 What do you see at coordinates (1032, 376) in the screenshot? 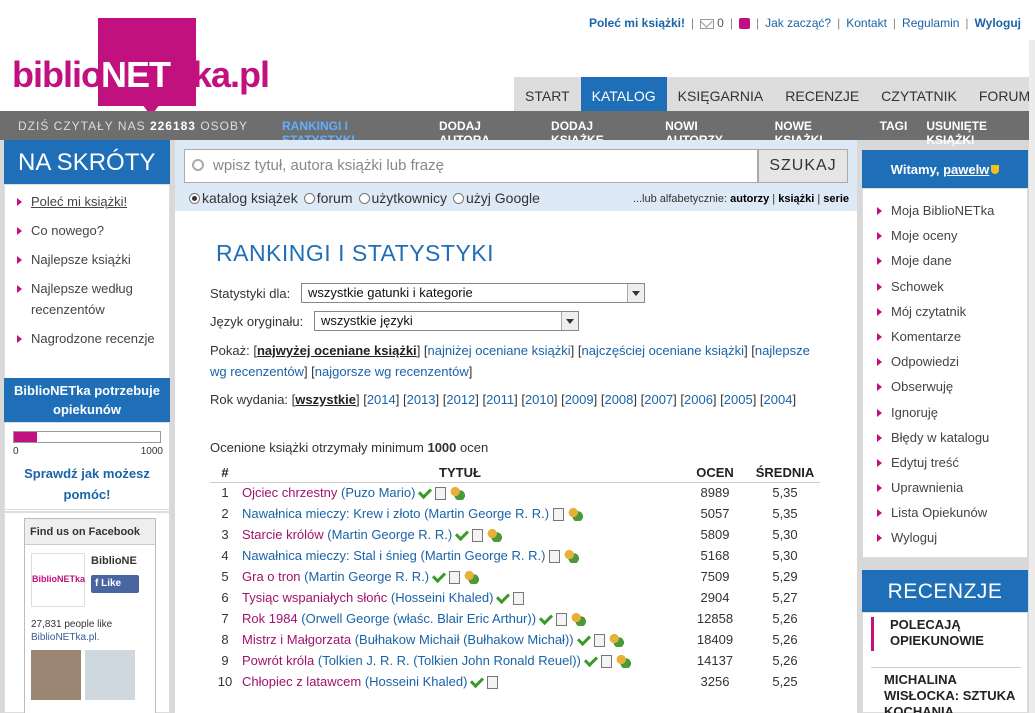
I see `scrollbar` at bounding box center [1032, 376].